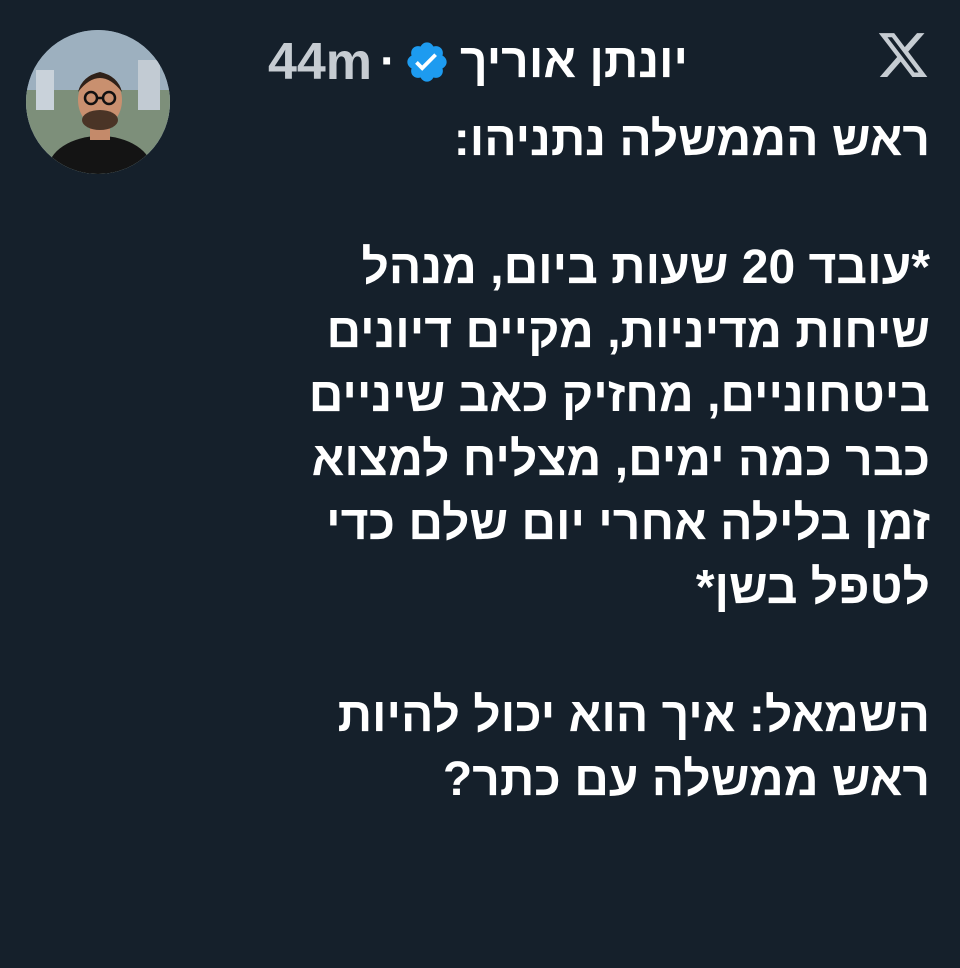  What do you see at coordinates (691, 139) in the screenshot?
I see `tweet-line: ראש הממשלה נתניהו:` at bounding box center [691, 139].